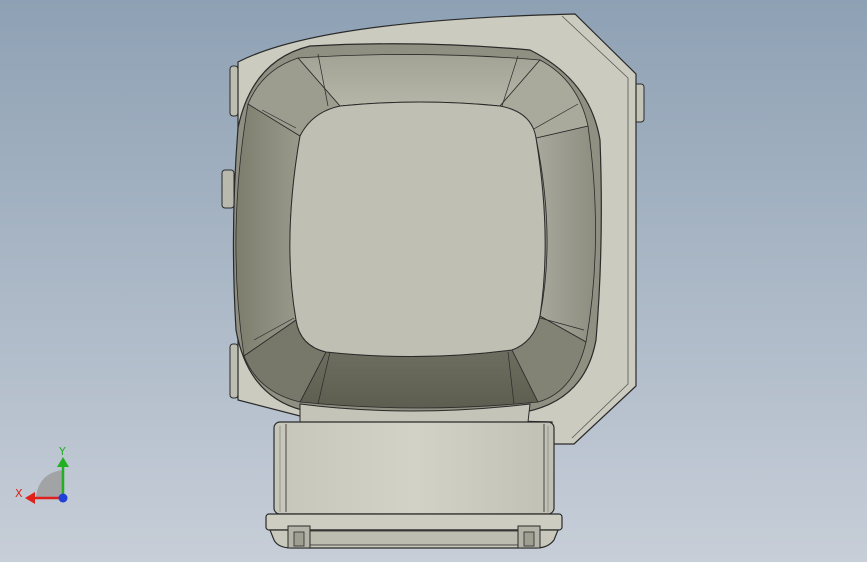 The width and height of the screenshot is (867, 562). What do you see at coordinates (63, 462) in the screenshot?
I see `y-axis-arrowhead` at bounding box center [63, 462].